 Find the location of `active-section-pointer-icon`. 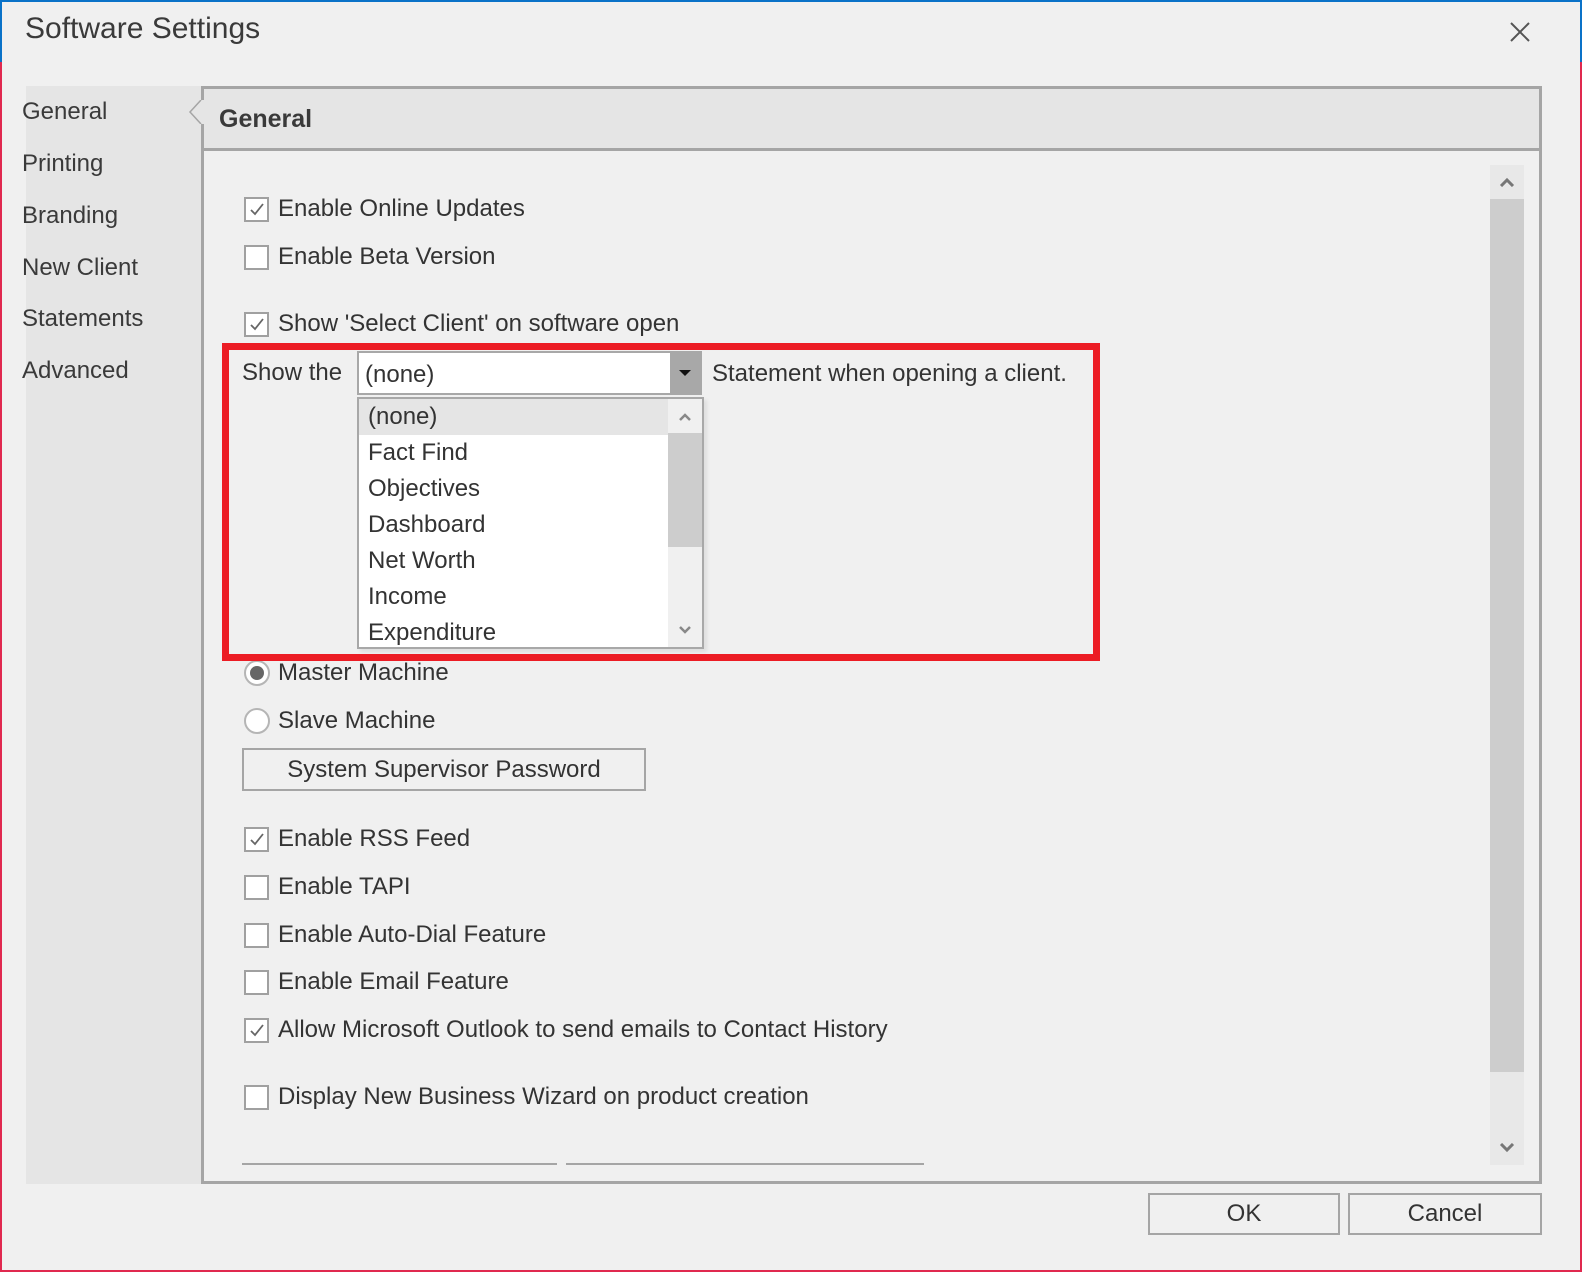

active-section-pointer-icon is located at coordinates (196, 112).